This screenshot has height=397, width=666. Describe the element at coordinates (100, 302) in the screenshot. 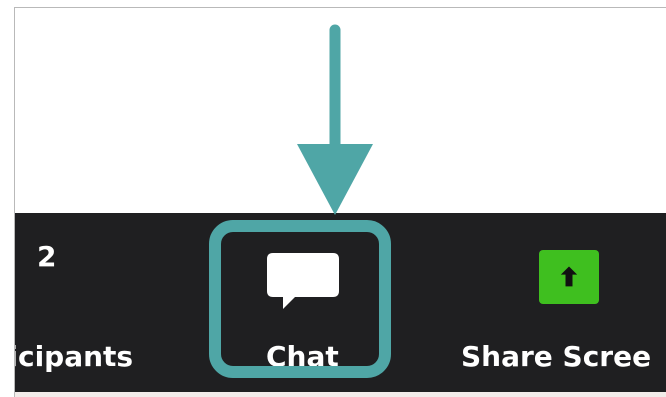

I see `participants-button: 2 ticipants` at that location.